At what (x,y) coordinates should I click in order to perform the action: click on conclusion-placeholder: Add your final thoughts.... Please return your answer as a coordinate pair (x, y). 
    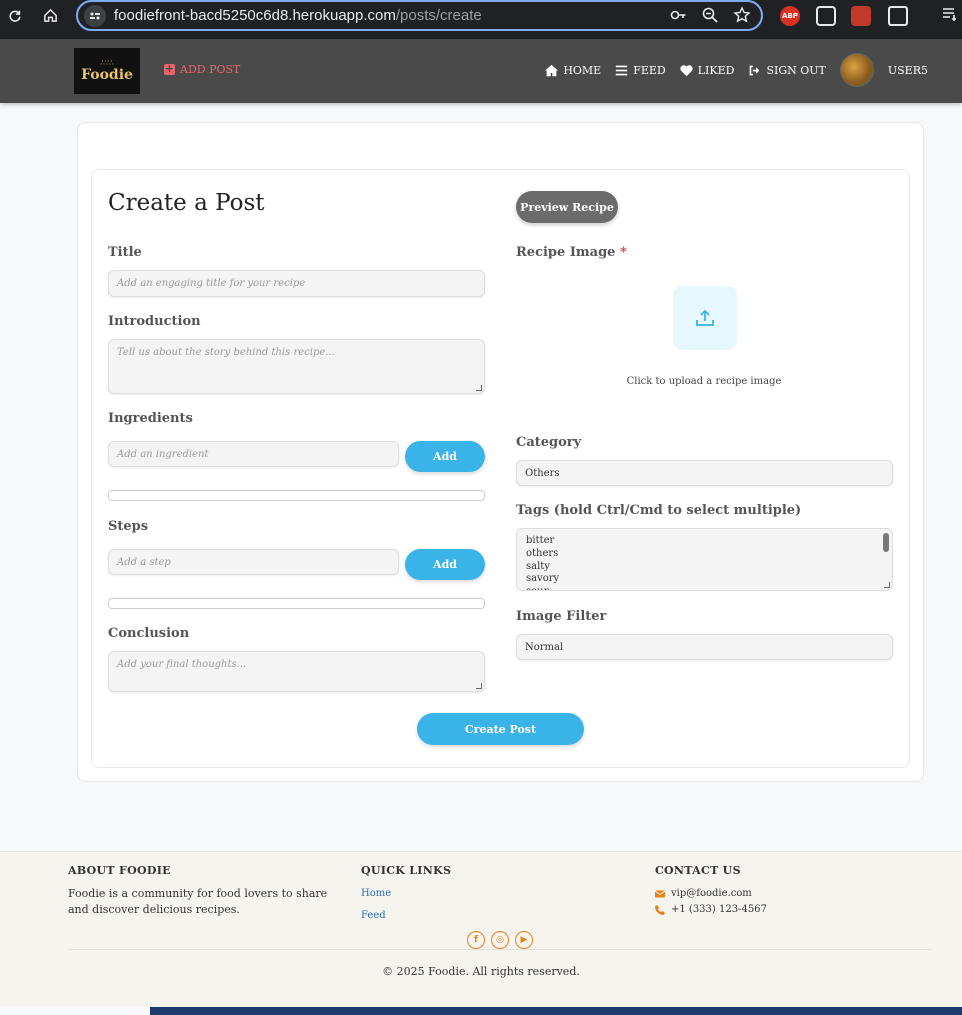
    Looking at the image, I should click on (182, 664).